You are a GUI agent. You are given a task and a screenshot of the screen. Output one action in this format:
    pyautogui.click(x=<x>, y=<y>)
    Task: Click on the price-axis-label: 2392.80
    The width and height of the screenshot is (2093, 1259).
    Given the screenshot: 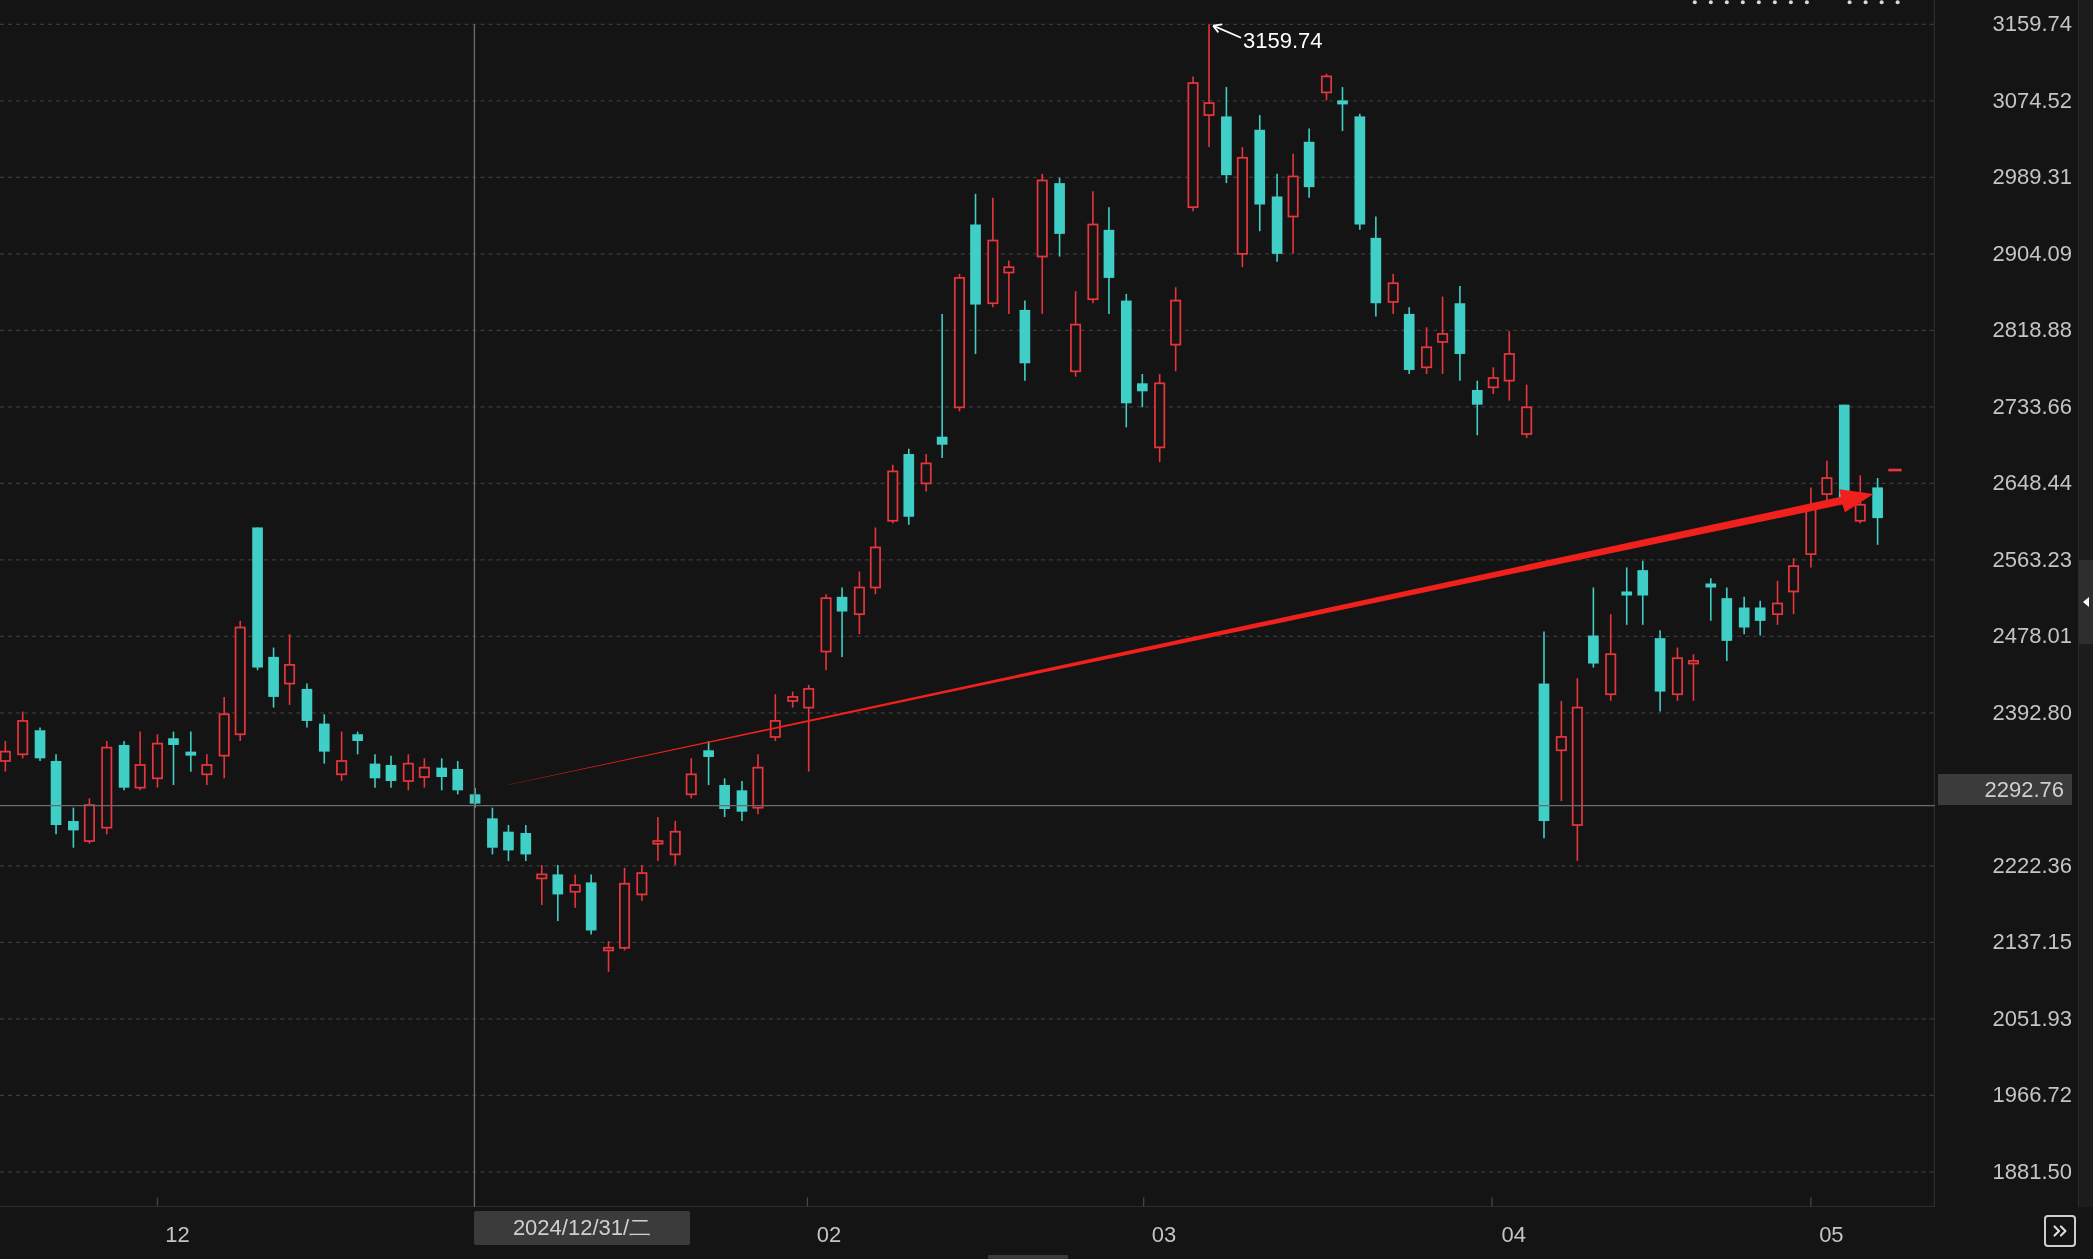 What is the action you would take?
    pyautogui.click(x=2032, y=712)
    